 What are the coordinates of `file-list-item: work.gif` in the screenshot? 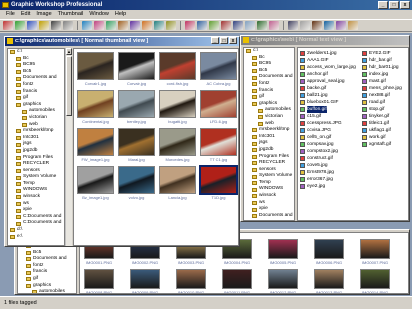 It's located at (382, 137).